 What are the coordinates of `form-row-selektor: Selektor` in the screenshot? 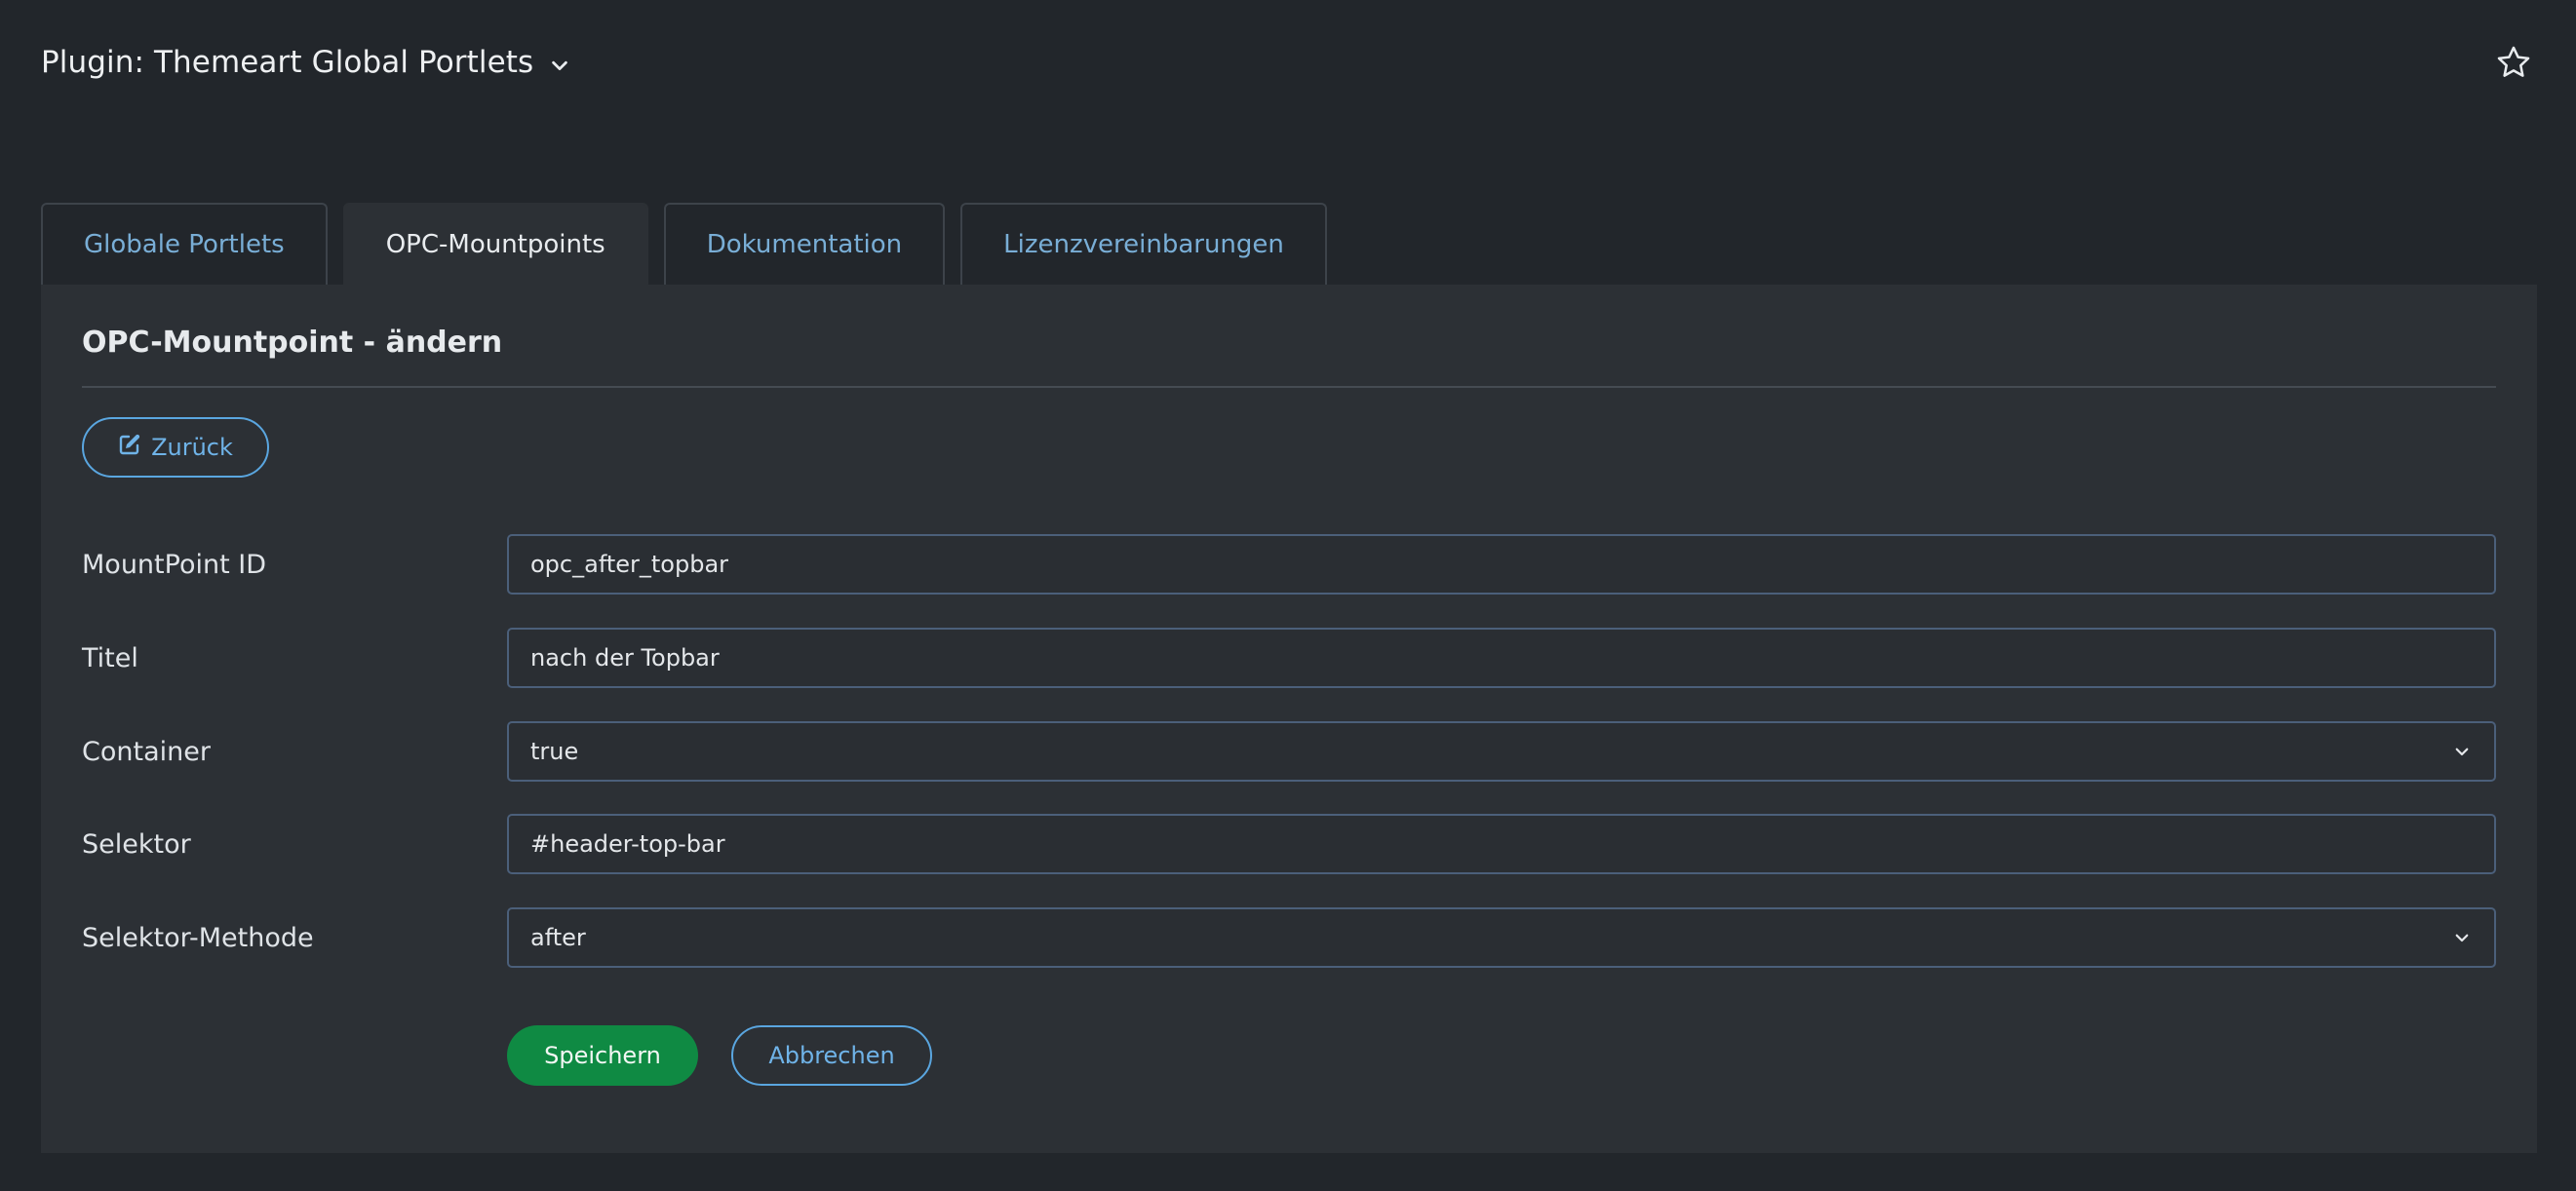 It's located at (1289, 844).